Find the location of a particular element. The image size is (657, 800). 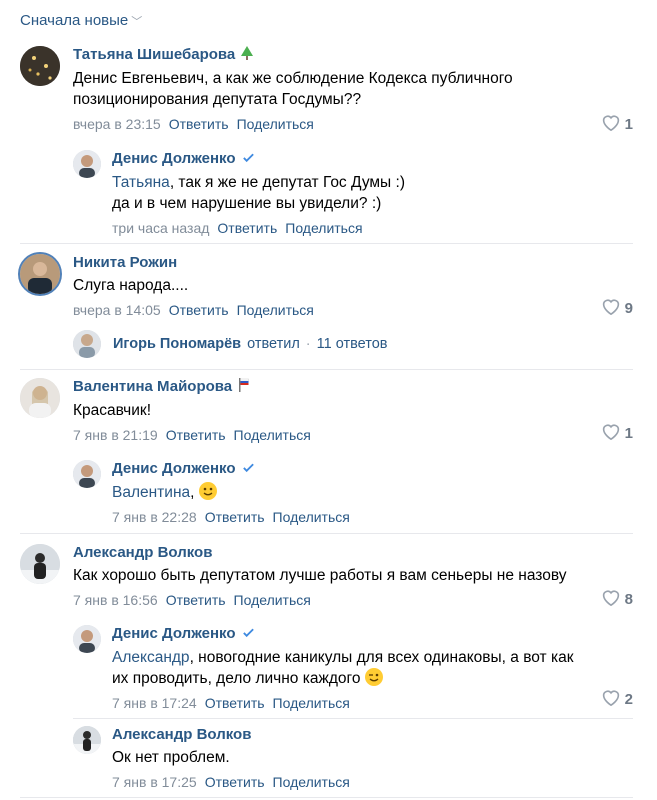

wink-emoji is located at coordinates (373, 677).